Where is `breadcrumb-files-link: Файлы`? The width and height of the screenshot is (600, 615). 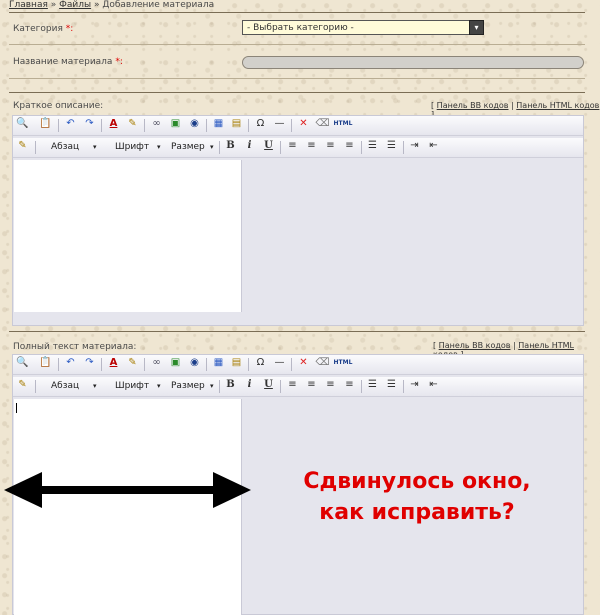
breadcrumb-files-link: Файлы is located at coordinates (75, 5).